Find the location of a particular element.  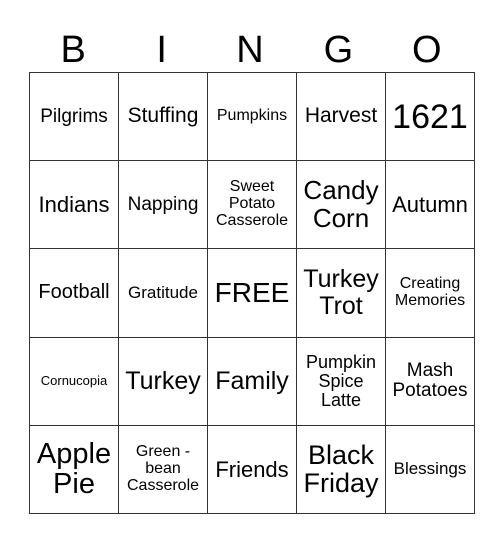

bingo-cell: Candy Corn is located at coordinates (341, 205).